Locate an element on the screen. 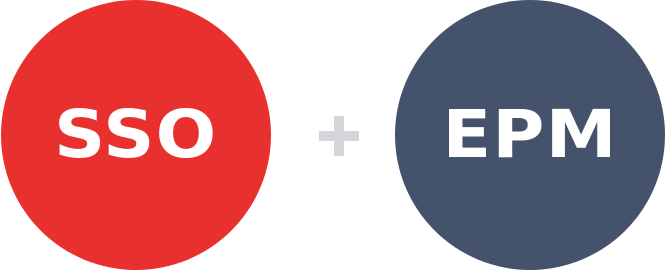 This screenshot has height=271, width=665. sso-label: SSO is located at coordinates (136, 134).